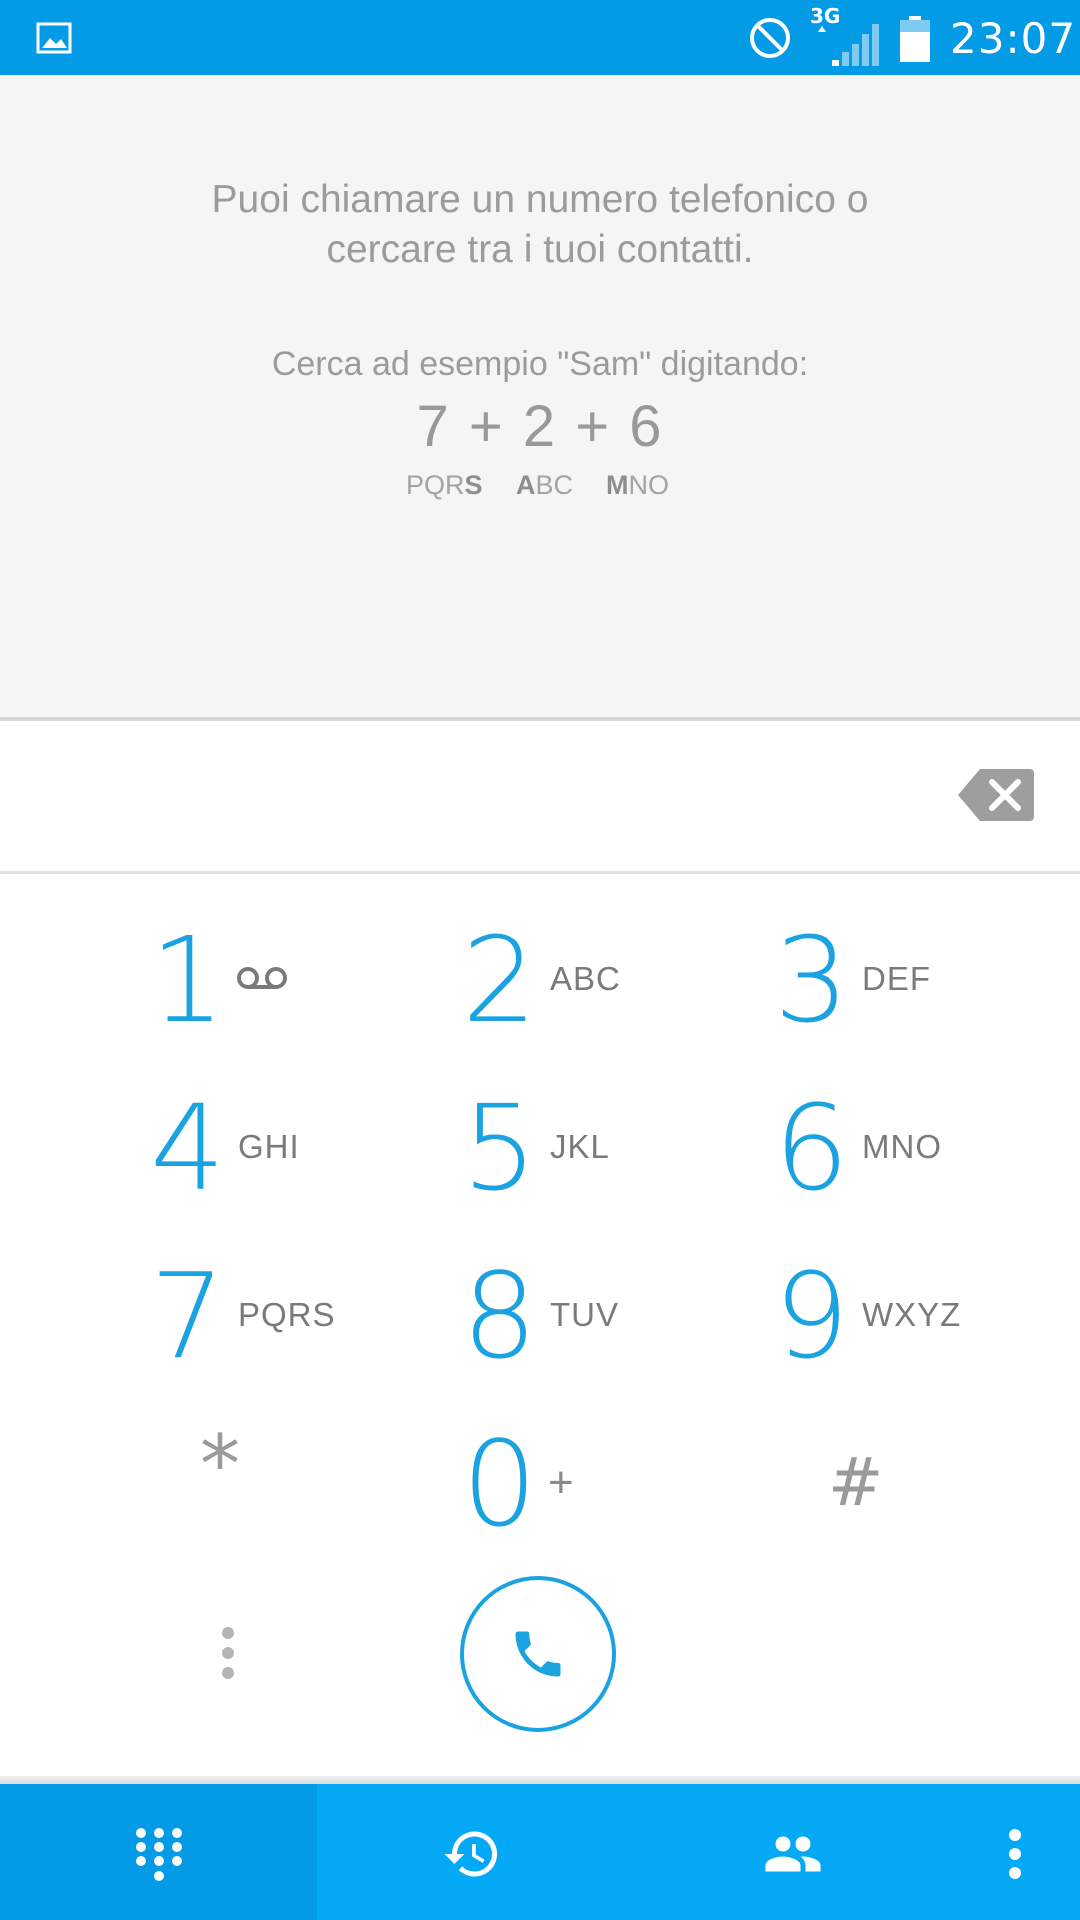 This screenshot has height=1920, width=1080. I want to click on key-letters: TUV, so click(584, 1314).